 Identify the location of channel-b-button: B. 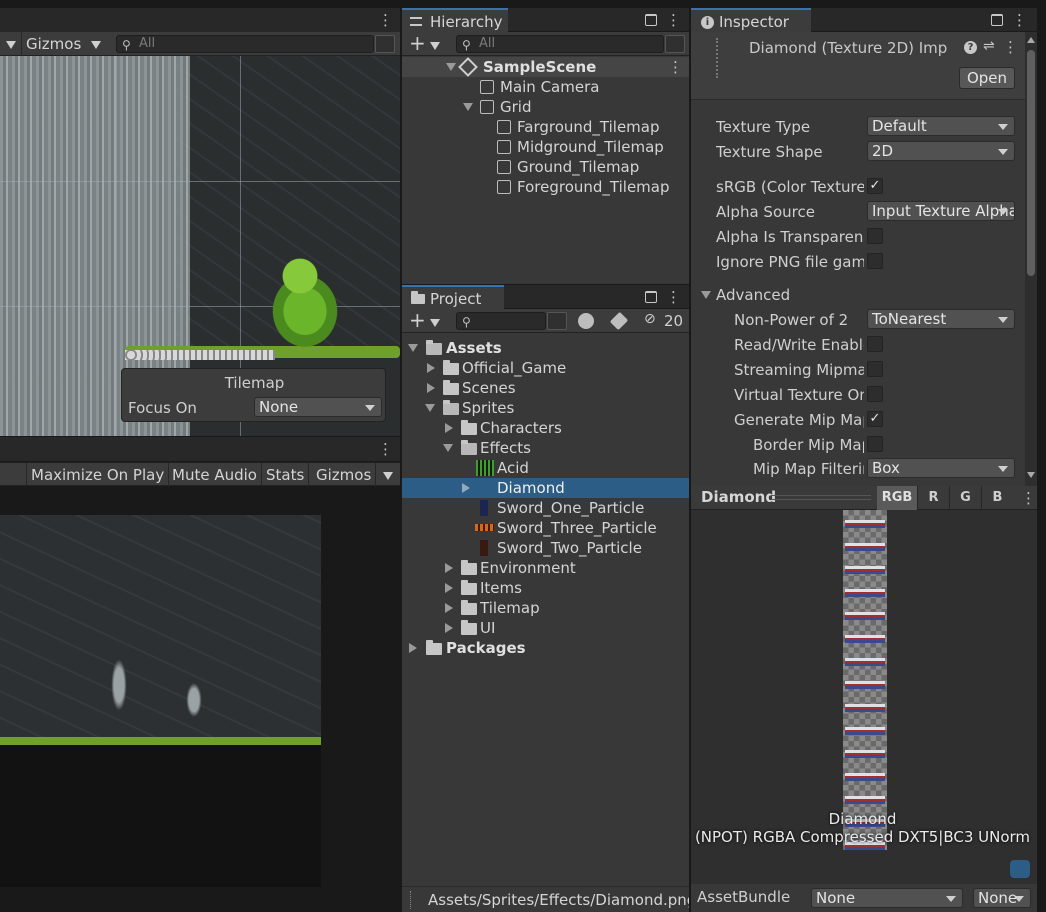
(997, 498).